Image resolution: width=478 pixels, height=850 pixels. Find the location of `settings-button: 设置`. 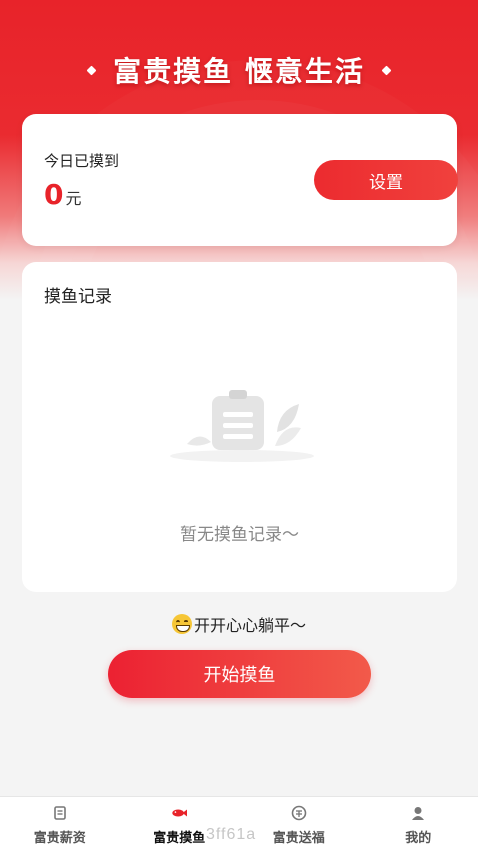

settings-button: 设置 is located at coordinates (386, 180).